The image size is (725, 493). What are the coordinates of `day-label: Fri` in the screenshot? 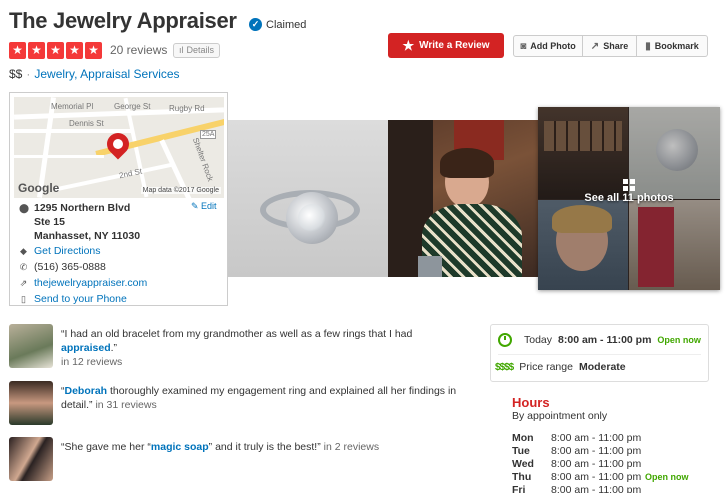 It's located at (519, 488).